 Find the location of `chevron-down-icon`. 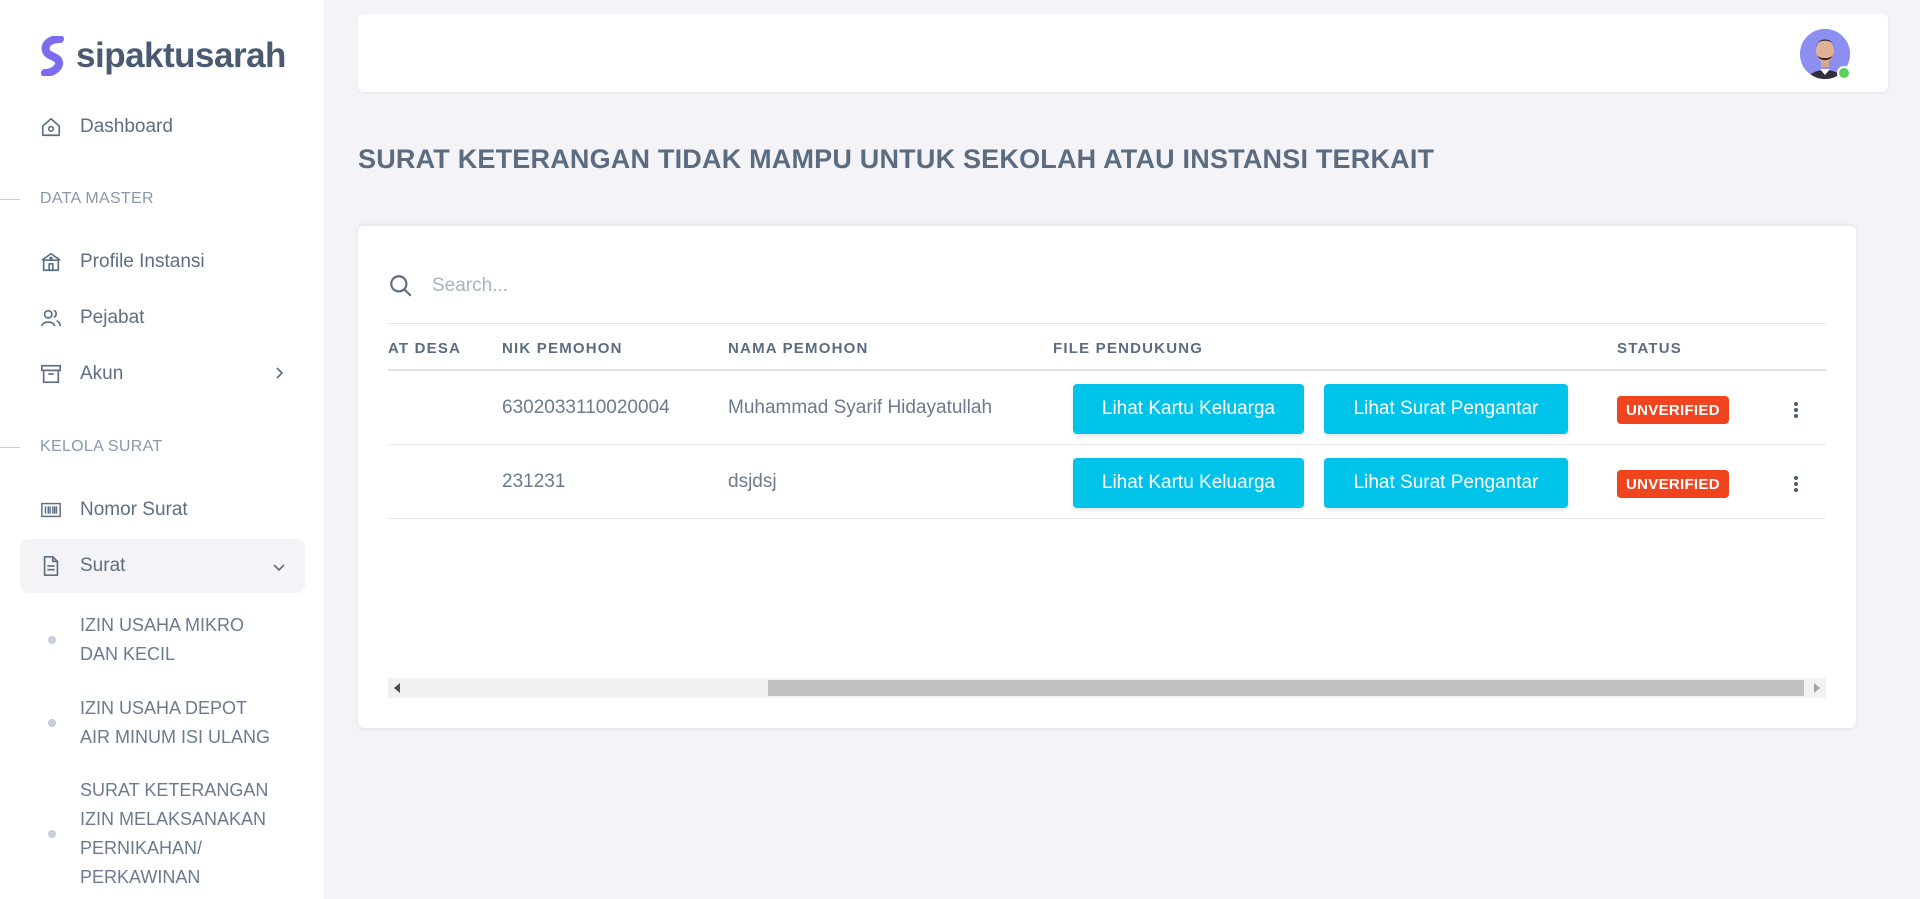

chevron-down-icon is located at coordinates (279, 568).